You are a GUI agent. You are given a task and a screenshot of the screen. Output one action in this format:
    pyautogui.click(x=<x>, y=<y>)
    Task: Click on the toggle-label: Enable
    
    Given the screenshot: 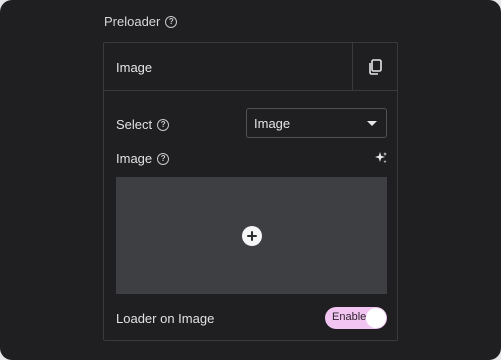 What is the action you would take?
    pyautogui.click(x=349, y=317)
    